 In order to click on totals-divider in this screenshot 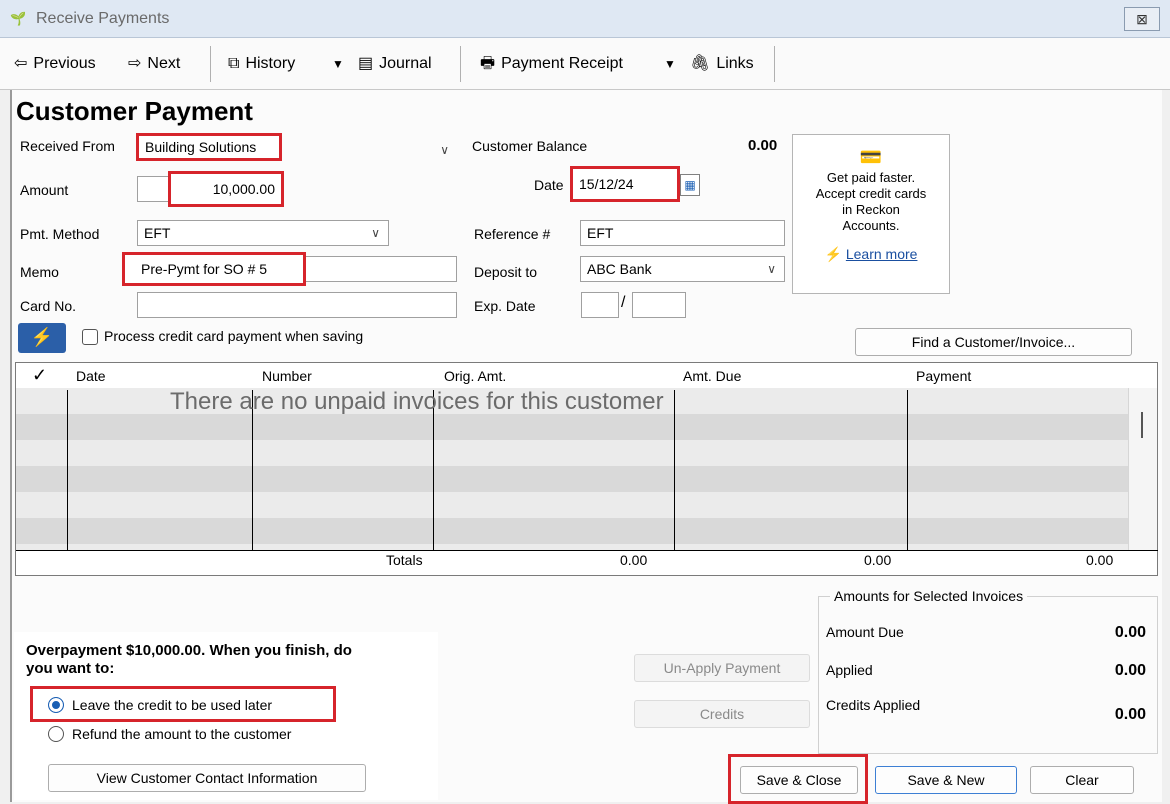, I will do `click(587, 550)`.